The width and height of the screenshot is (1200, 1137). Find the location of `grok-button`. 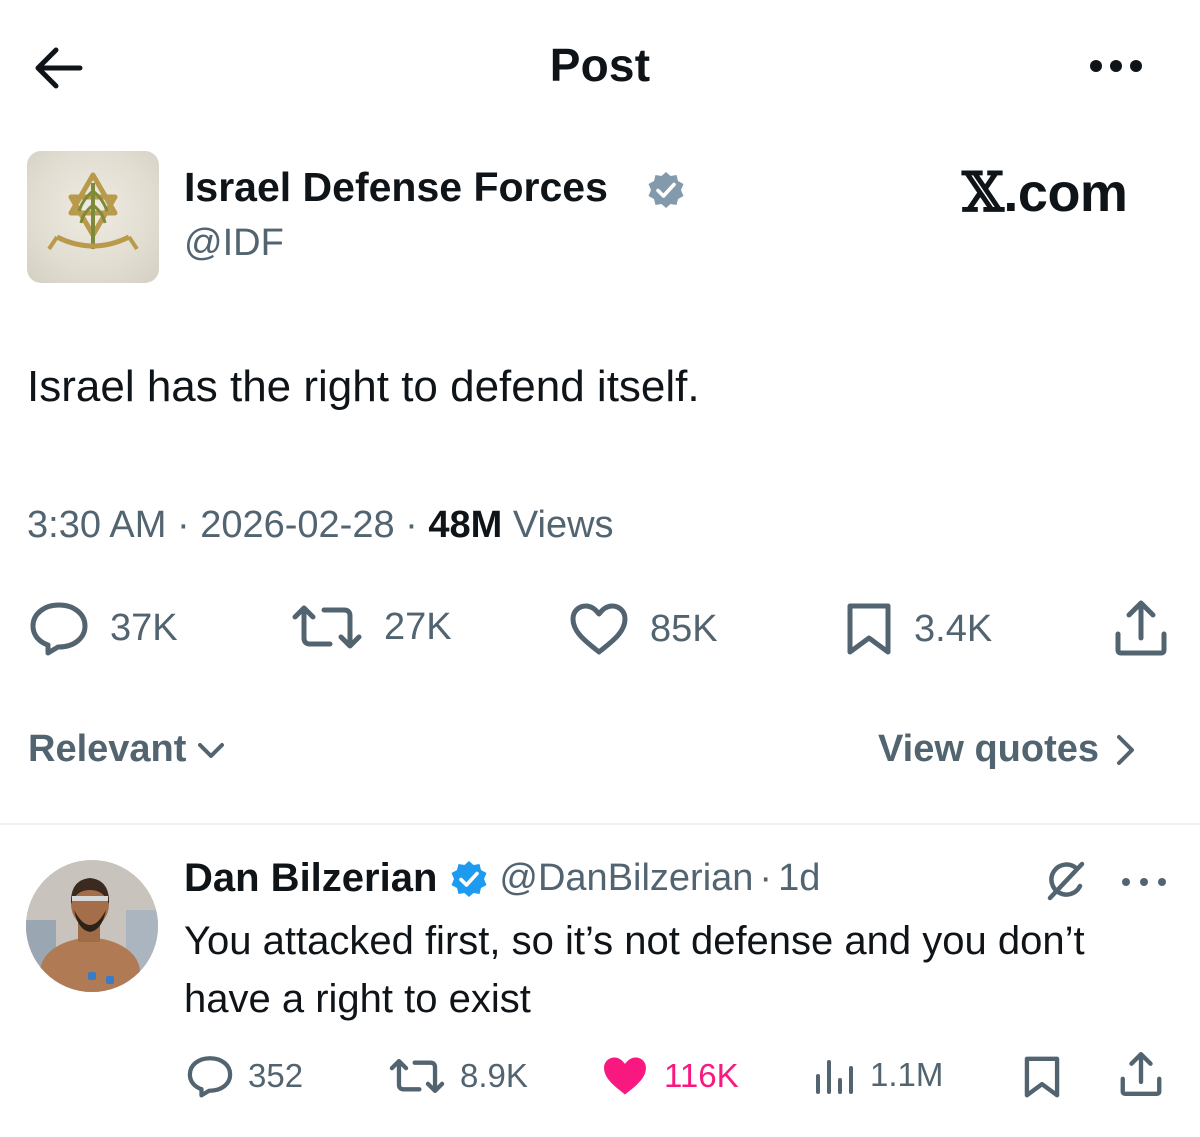

grok-button is located at coordinates (1065, 881).